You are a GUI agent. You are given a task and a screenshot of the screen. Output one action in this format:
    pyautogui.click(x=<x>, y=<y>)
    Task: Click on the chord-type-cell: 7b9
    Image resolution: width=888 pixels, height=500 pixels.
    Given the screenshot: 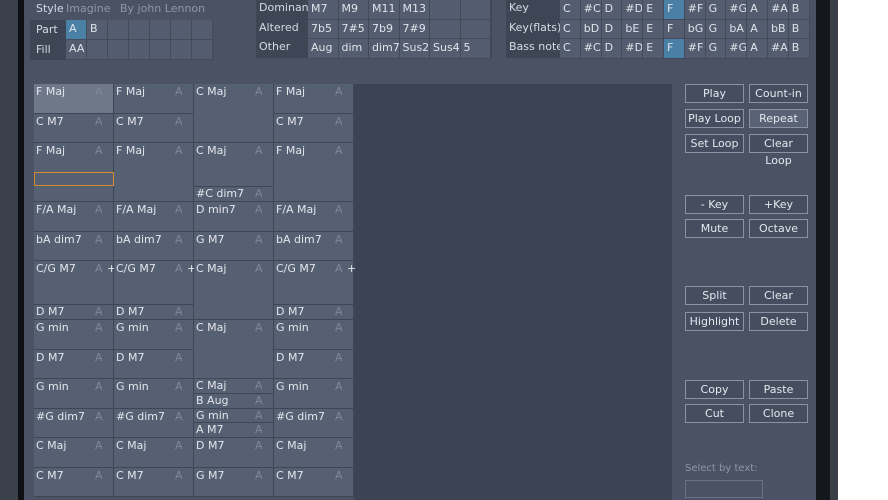 What is the action you would take?
    pyautogui.click(x=384, y=29)
    